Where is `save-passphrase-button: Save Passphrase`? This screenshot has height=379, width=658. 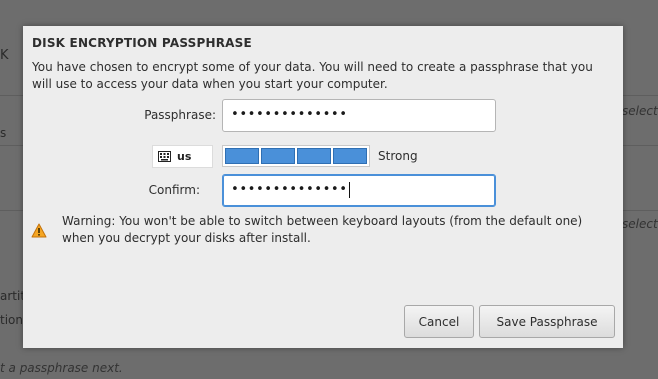 save-passphrase-button: Save Passphrase is located at coordinates (547, 321).